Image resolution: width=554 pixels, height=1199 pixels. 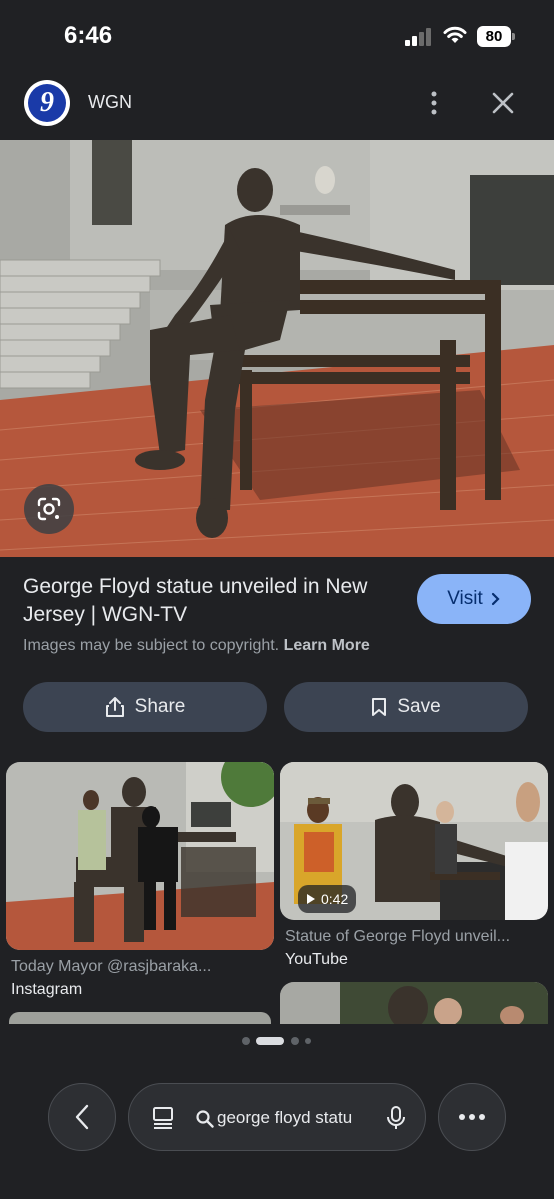 I want to click on pagination-dots, so click(x=277, y=1041).